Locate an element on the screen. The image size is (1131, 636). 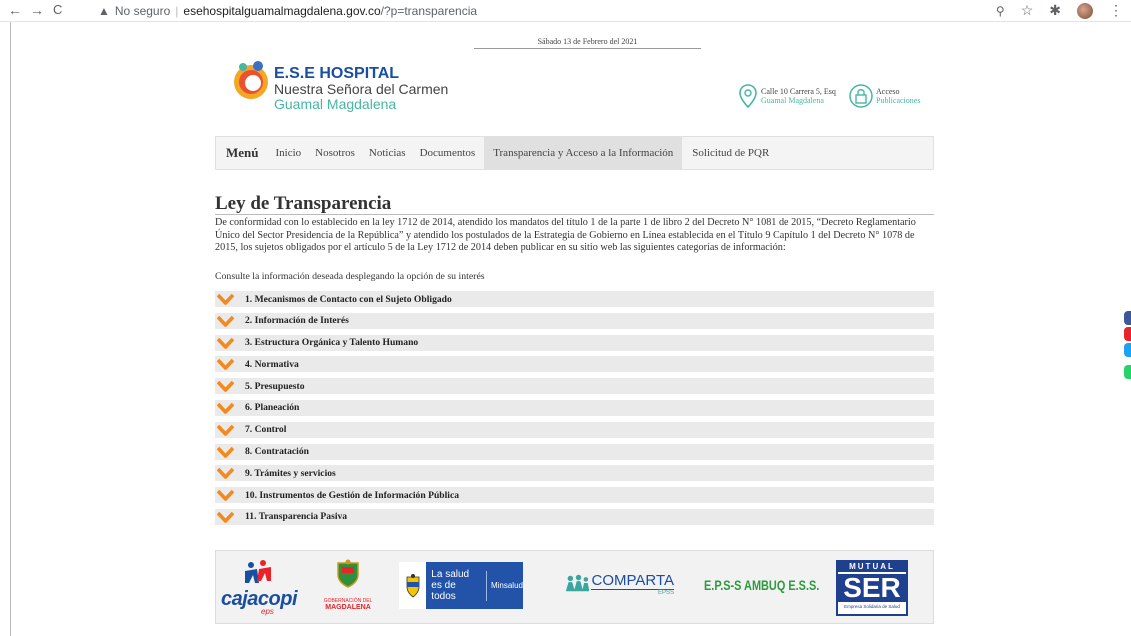
accordion-item: 3. Estructura Orgánica y Talento Humano is located at coordinates (574, 342).